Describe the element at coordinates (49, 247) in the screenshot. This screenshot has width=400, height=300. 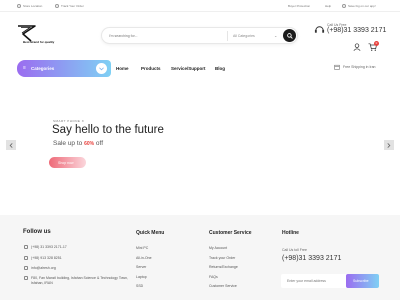
I see `phone-1-text: (+98) 31 3393 2171-17` at that location.